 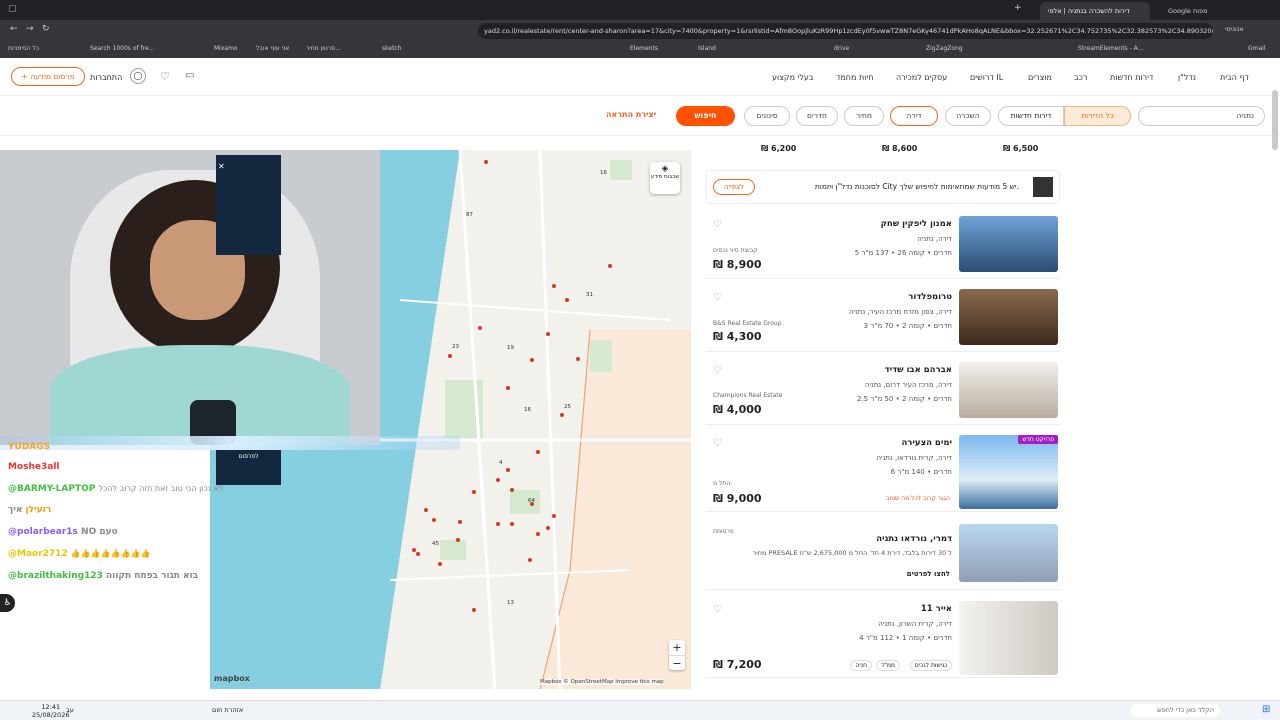 What do you see at coordinates (226, 48) in the screenshot?
I see `bookmark-item: Mixamo` at bounding box center [226, 48].